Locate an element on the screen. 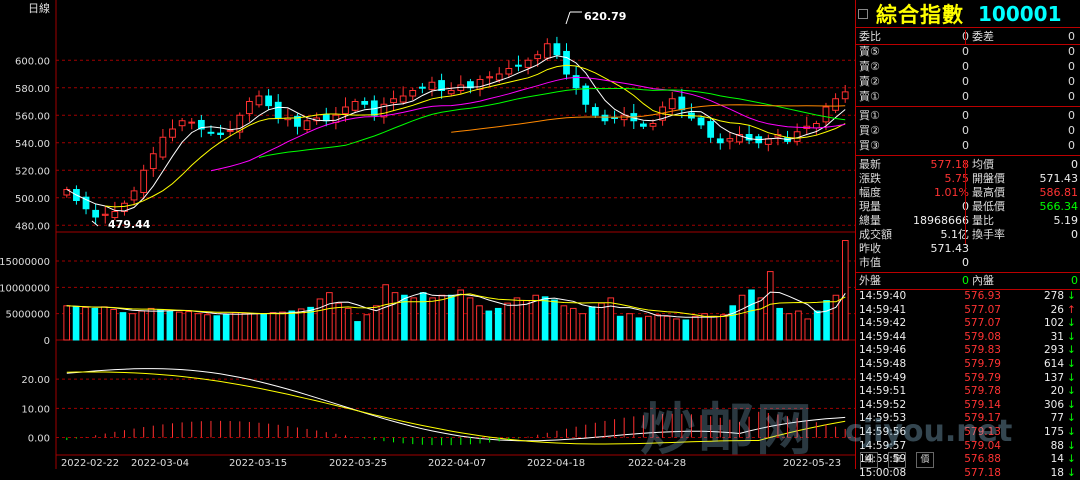  tick-price: 577.07 is located at coordinates (982, 323).